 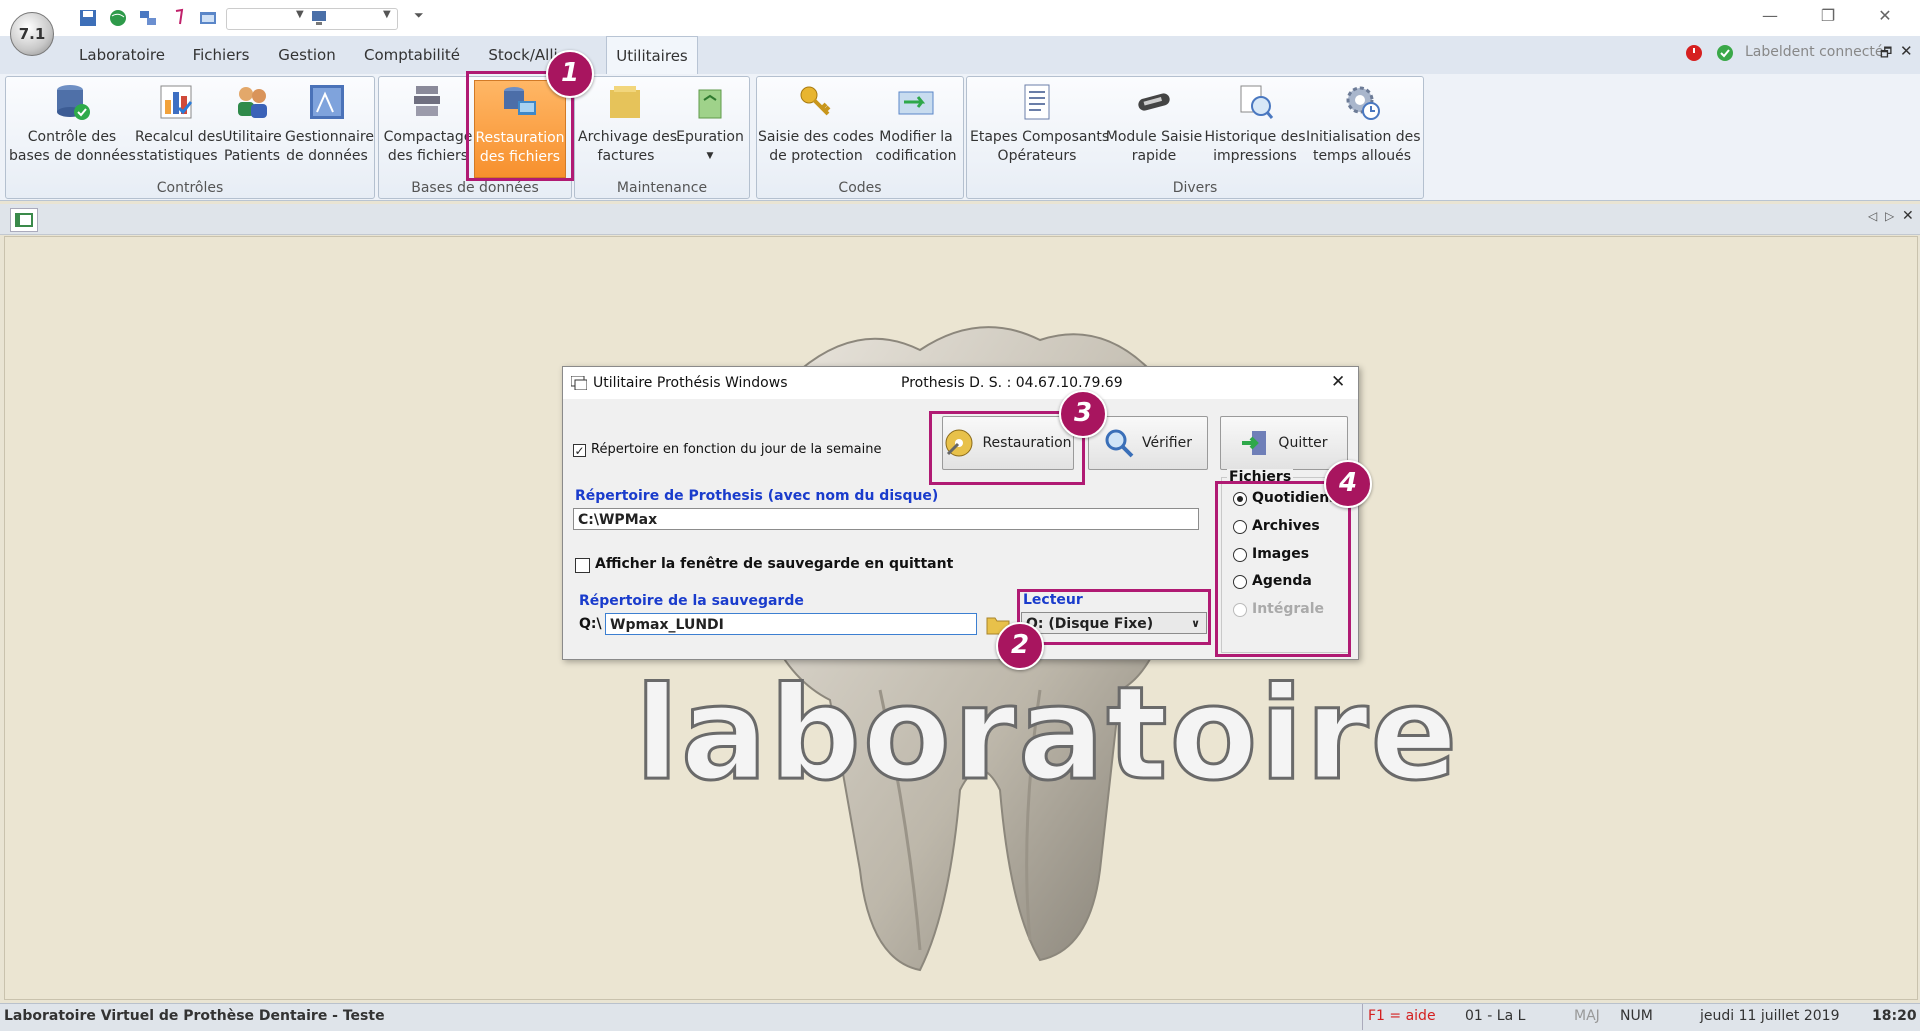 I want to click on scroll-right-icon: ▷, so click(x=1889, y=216).